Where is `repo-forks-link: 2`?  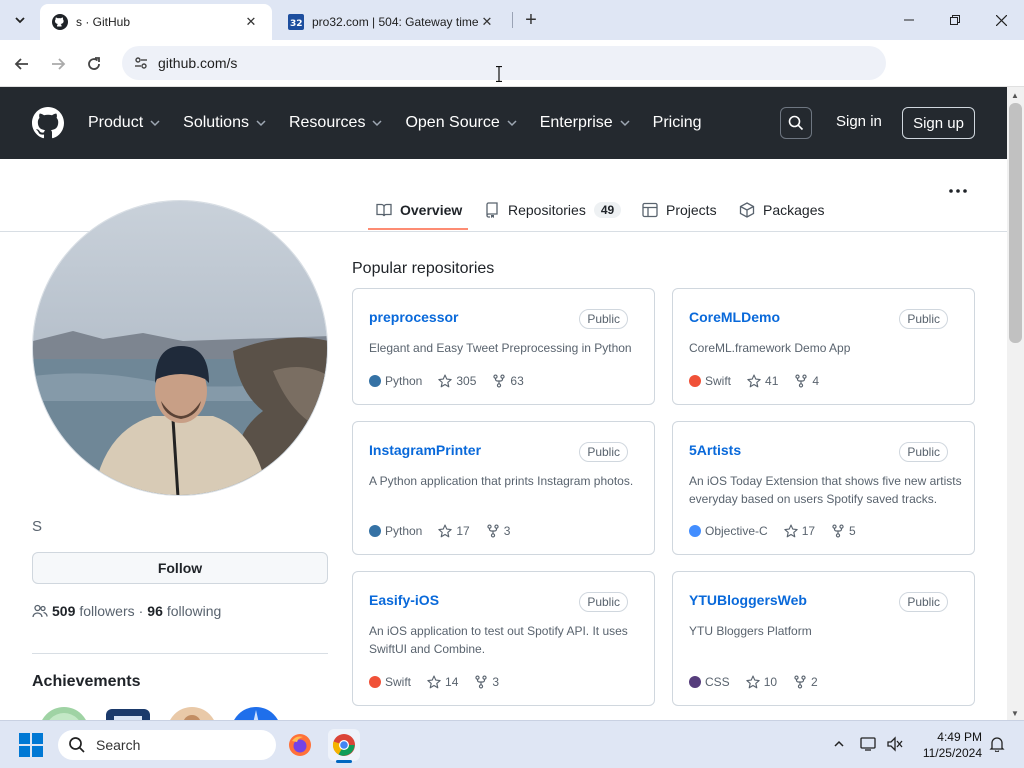
repo-forks-link: 2 is located at coordinates (805, 682).